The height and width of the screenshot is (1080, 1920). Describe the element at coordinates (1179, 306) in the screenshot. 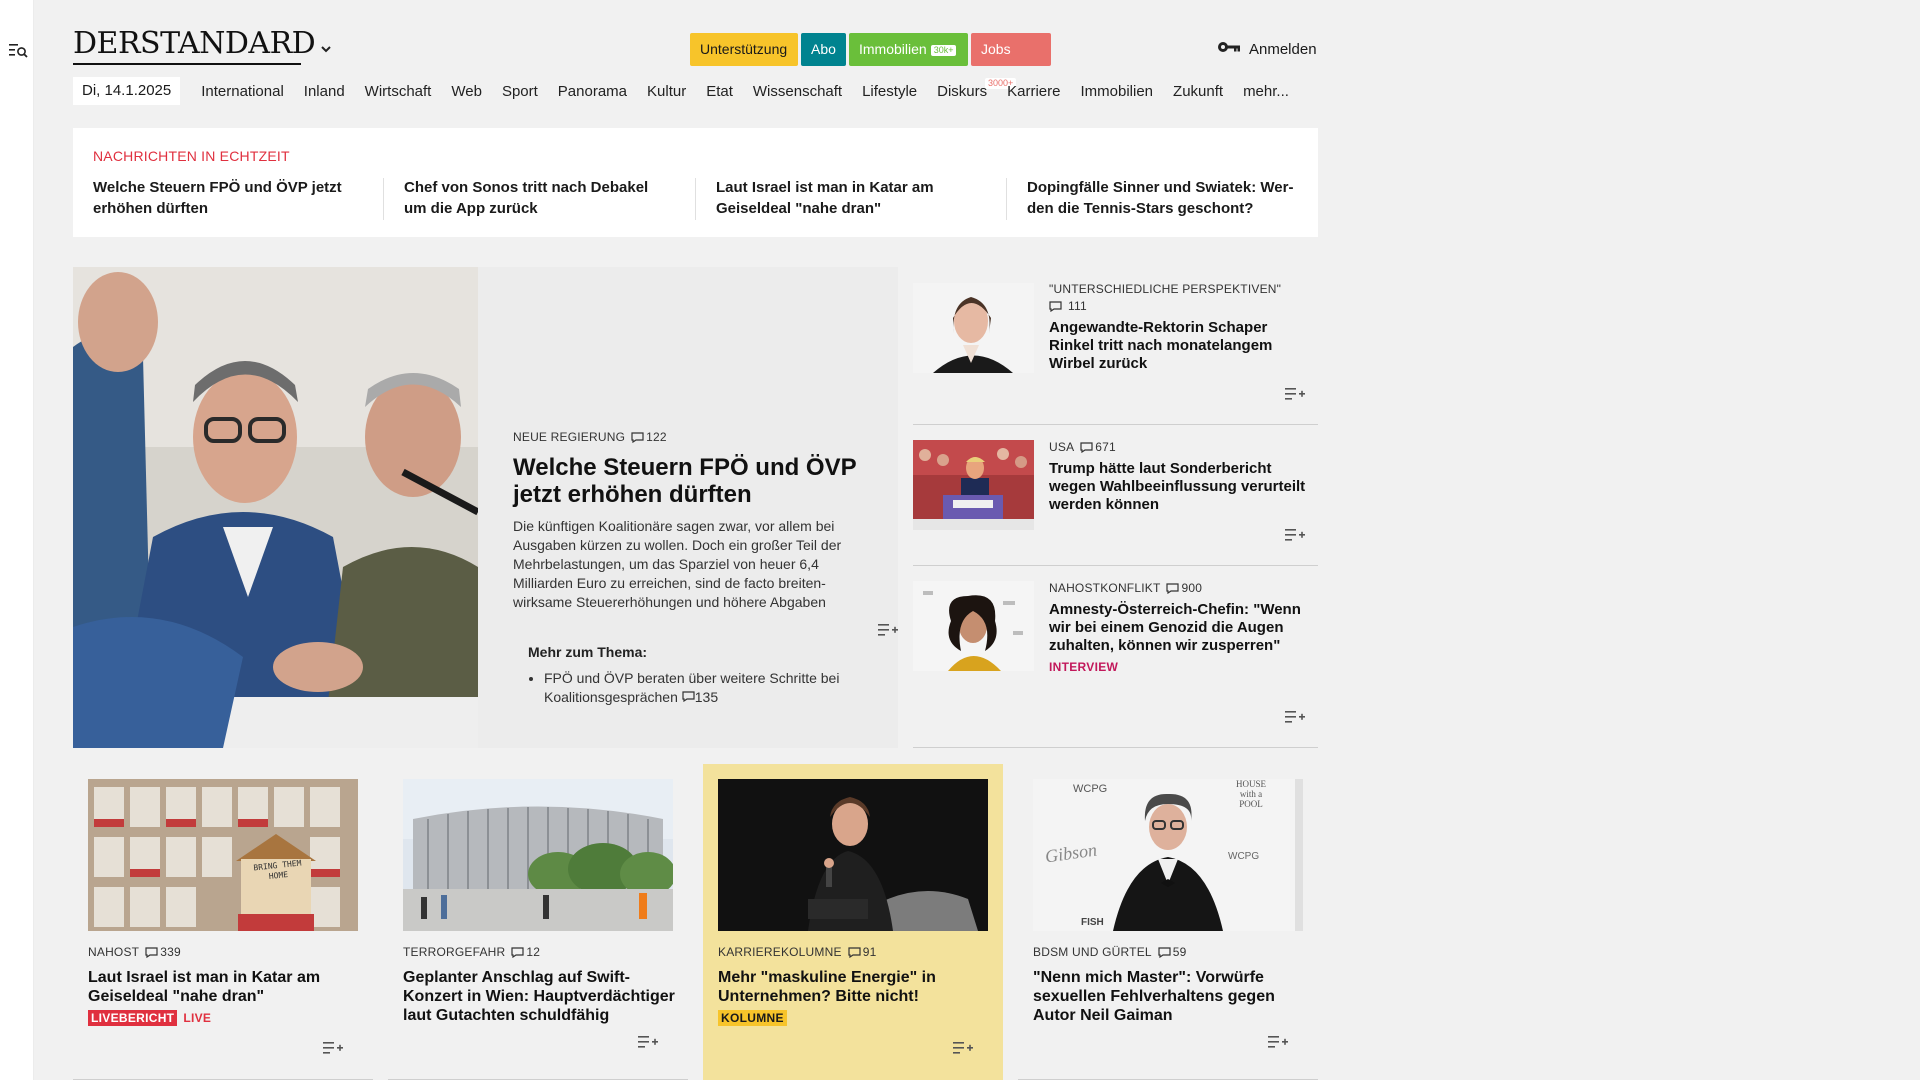

I see `comment-count: 111` at that location.